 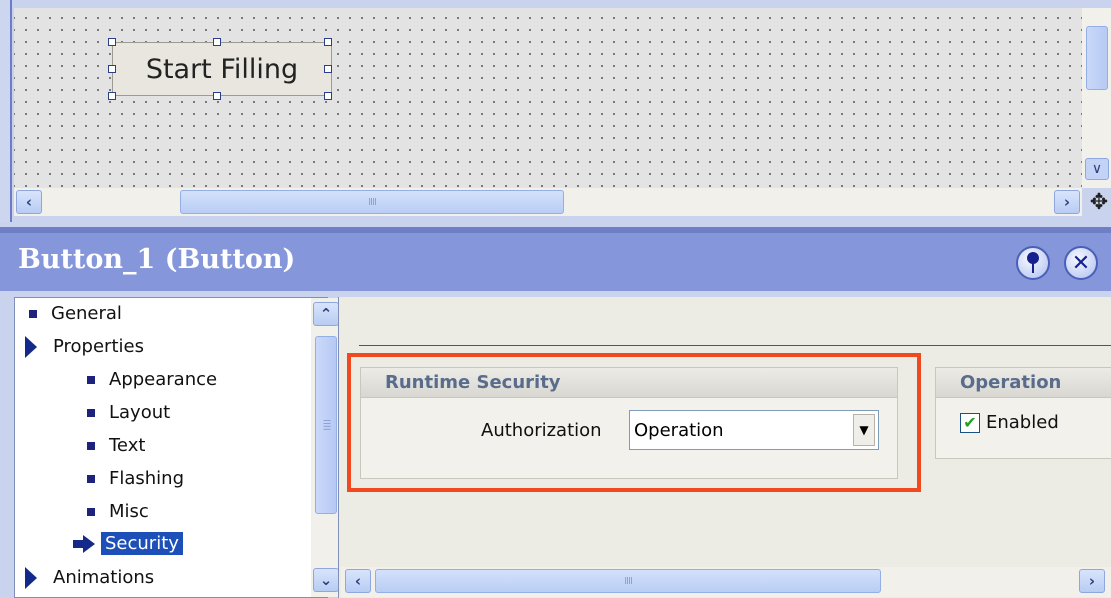 What do you see at coordinates (1097, 169) in the screenshot?
I see `scroll-down-icon: ∨` at bounding box center [1097, 169].